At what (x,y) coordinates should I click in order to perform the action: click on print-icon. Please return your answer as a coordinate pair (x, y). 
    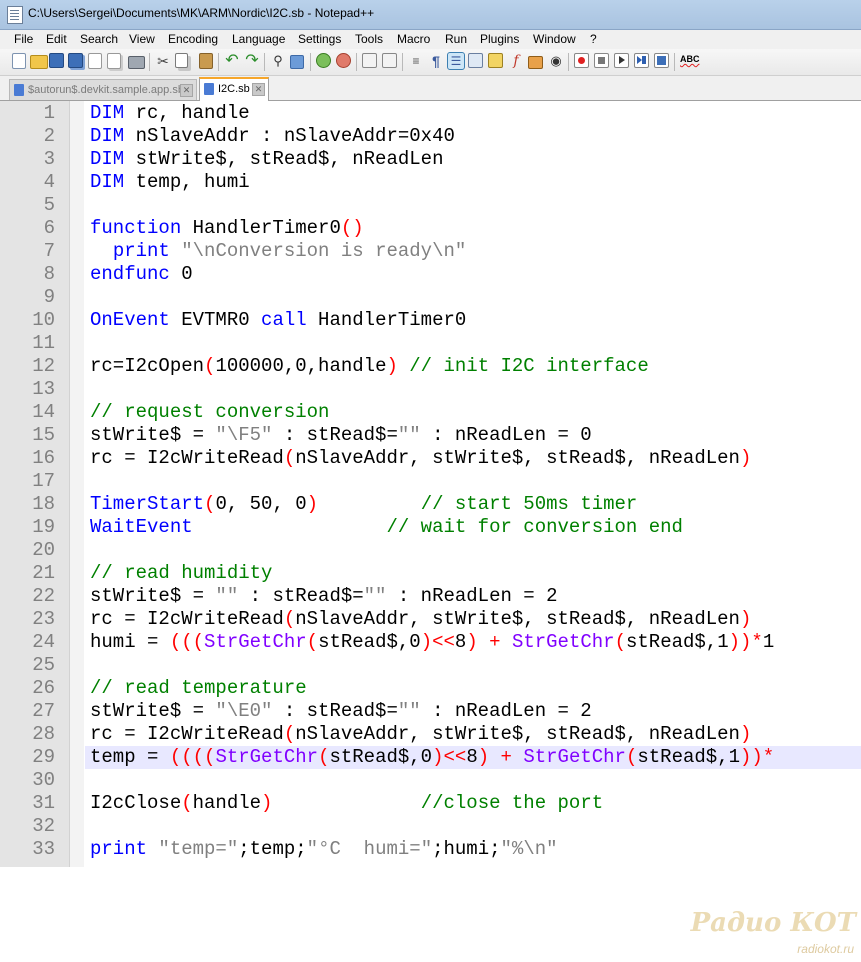
    Looking at the image, I should click on (136, 62).